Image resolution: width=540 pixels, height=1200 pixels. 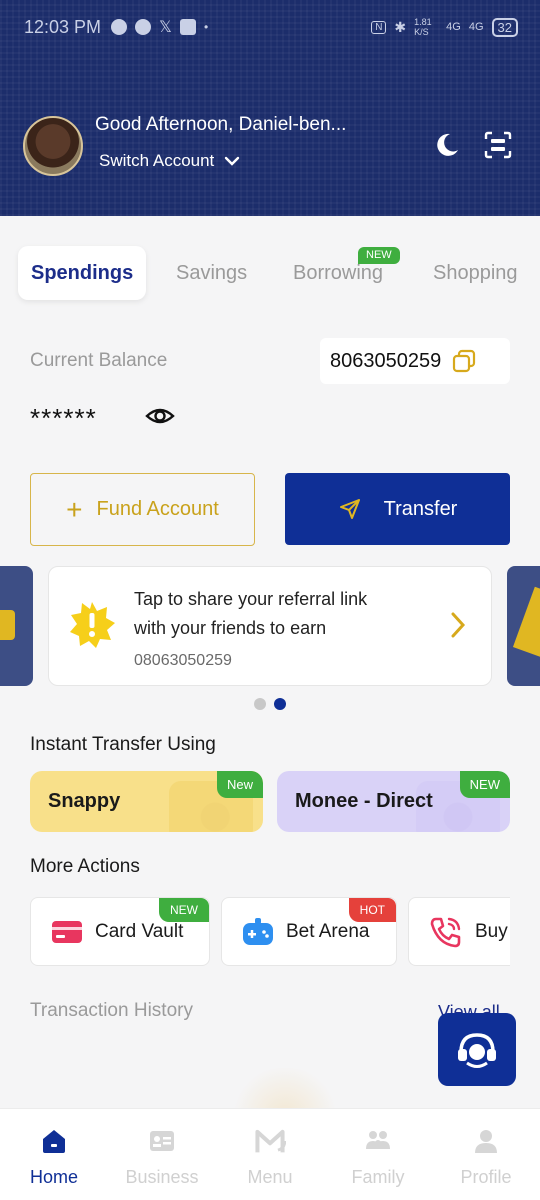 I want to click on referral-phone: 08063050259, so click(x=183, y=660).